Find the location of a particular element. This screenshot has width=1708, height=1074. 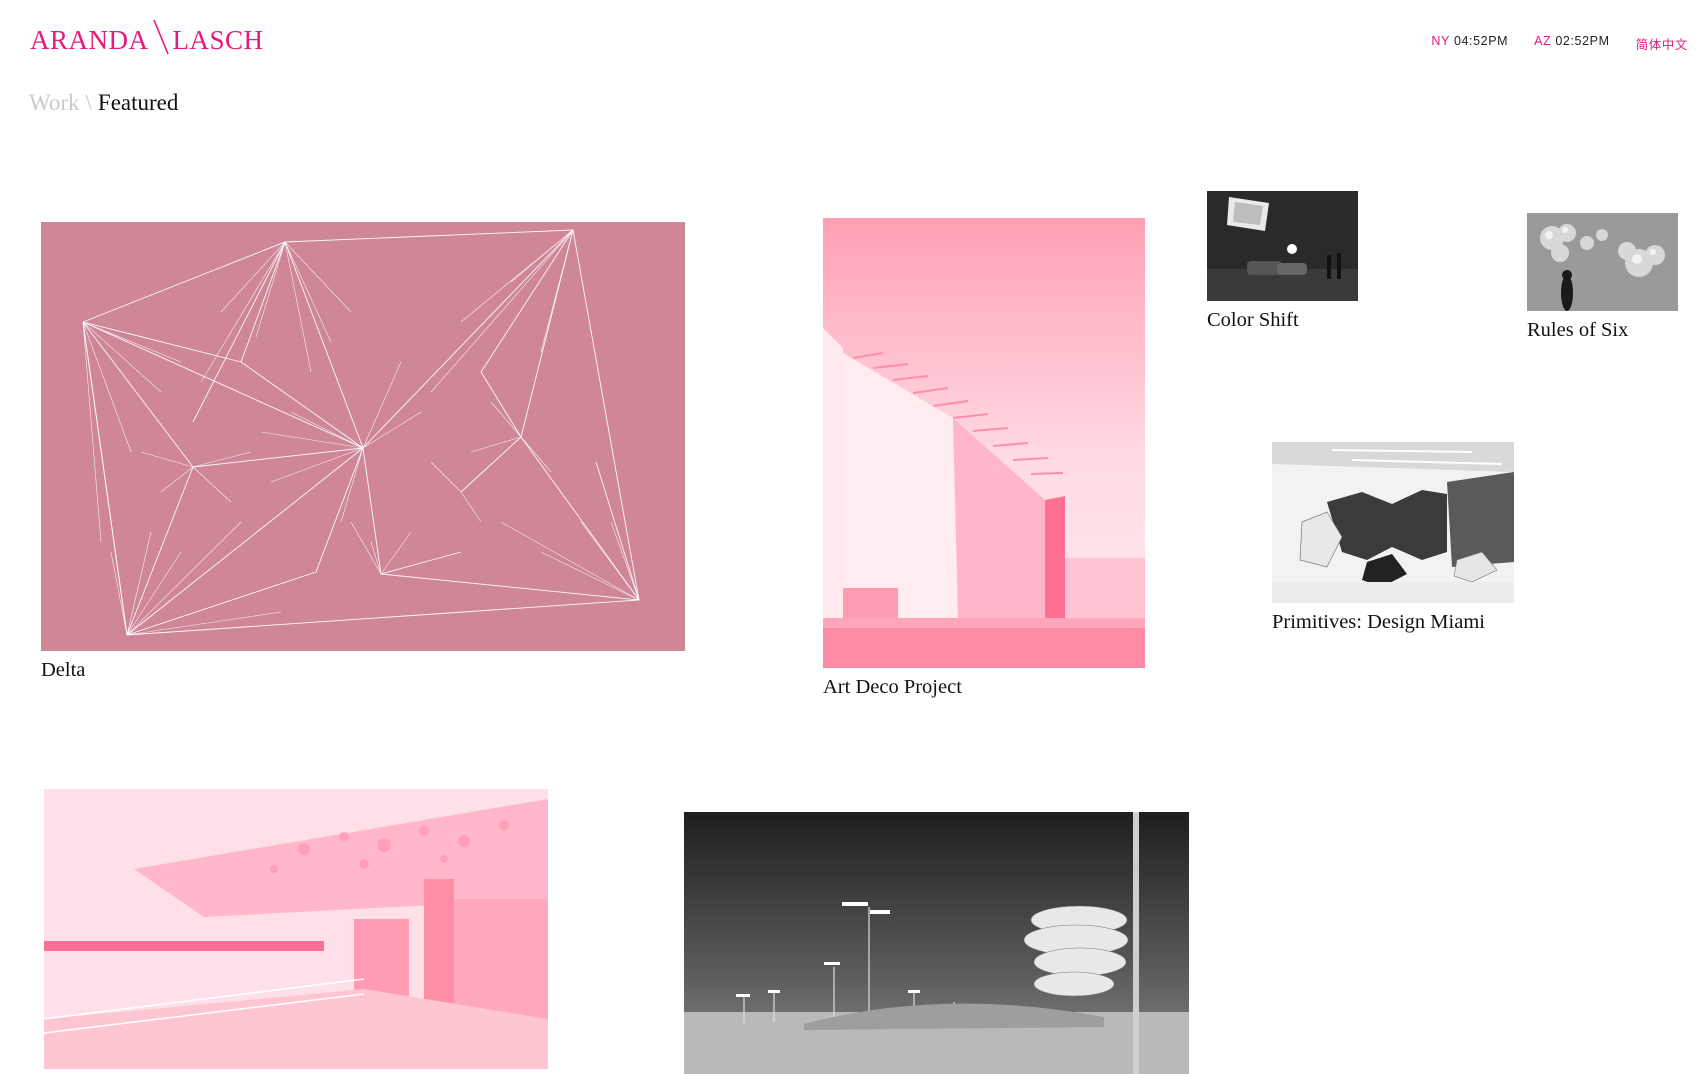

project-tile-primitives: Primitives: Design Miami is located at coordinates (1393, 538).